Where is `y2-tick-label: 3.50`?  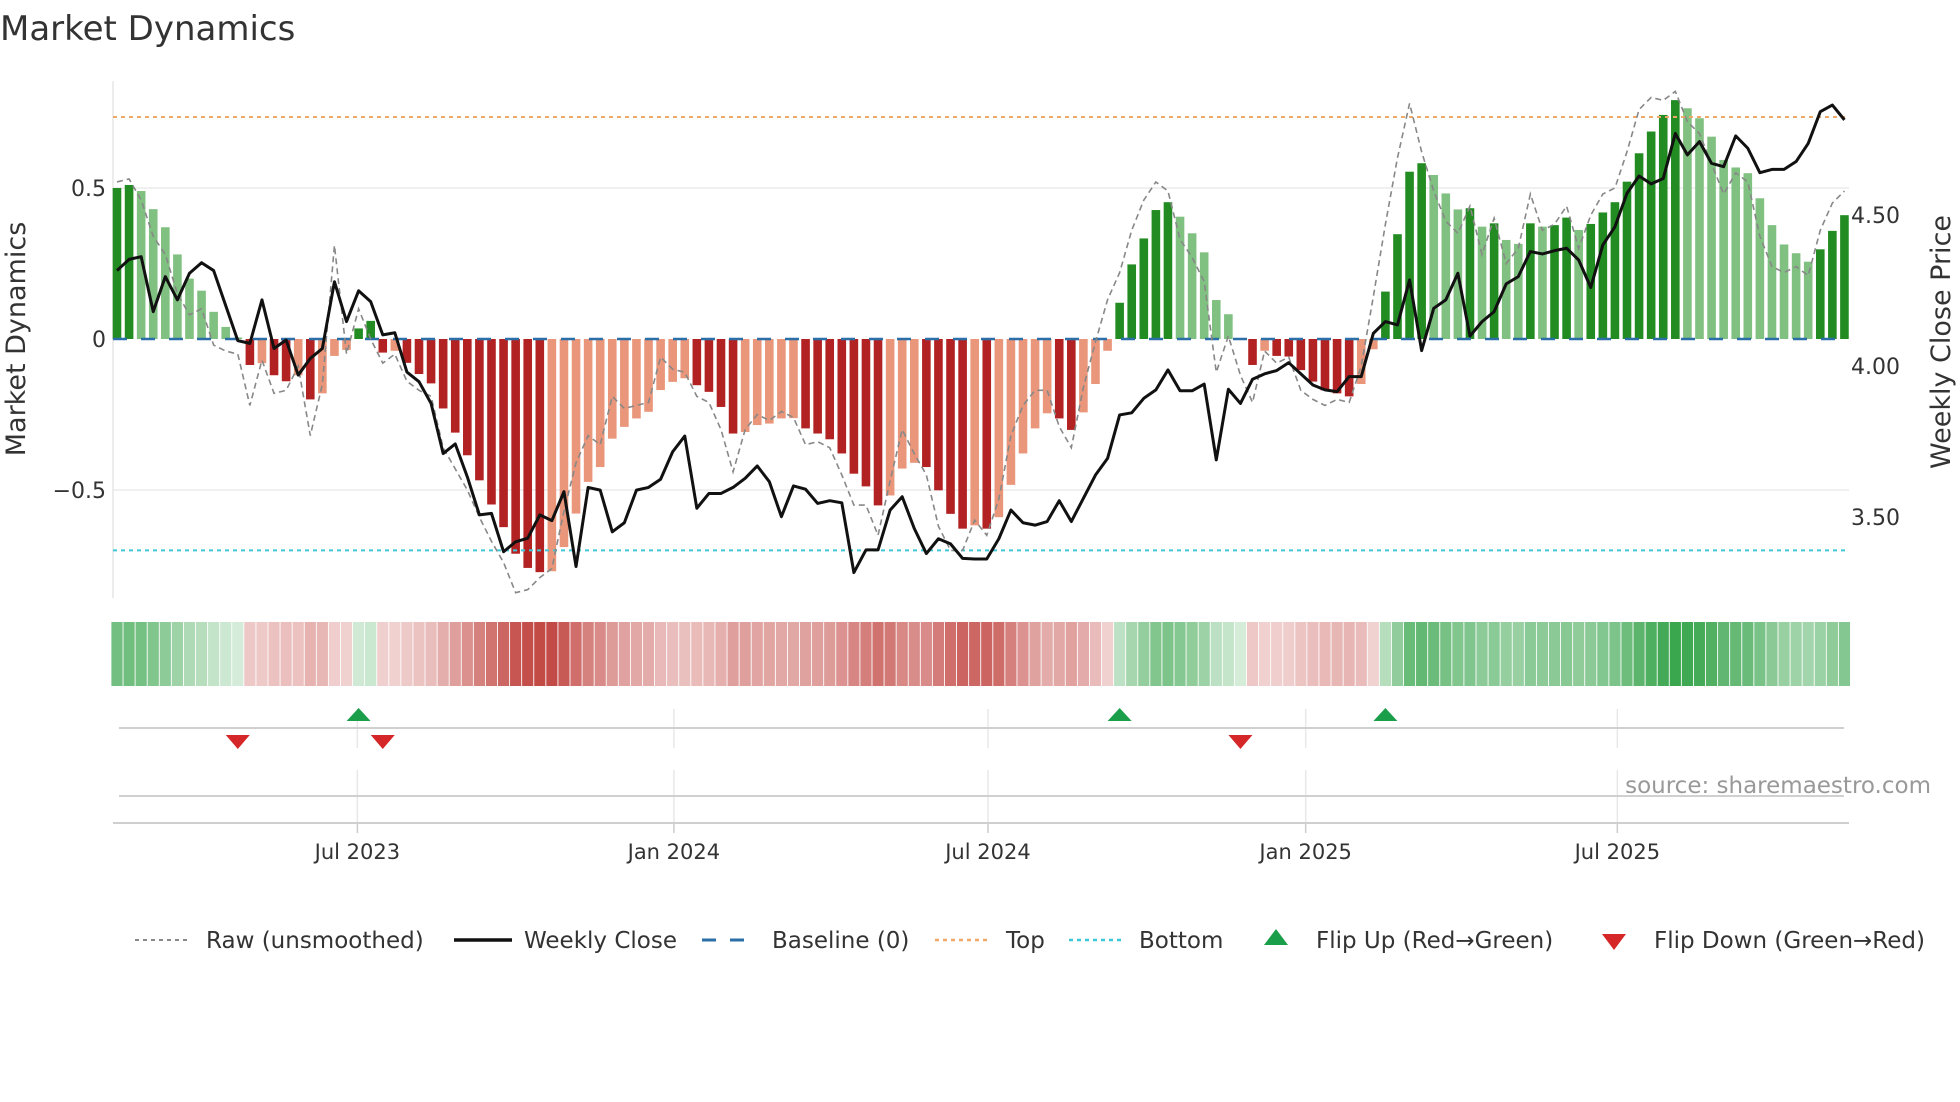 y2-tick-label: 3.50 is located at coordinates (1875, 518).